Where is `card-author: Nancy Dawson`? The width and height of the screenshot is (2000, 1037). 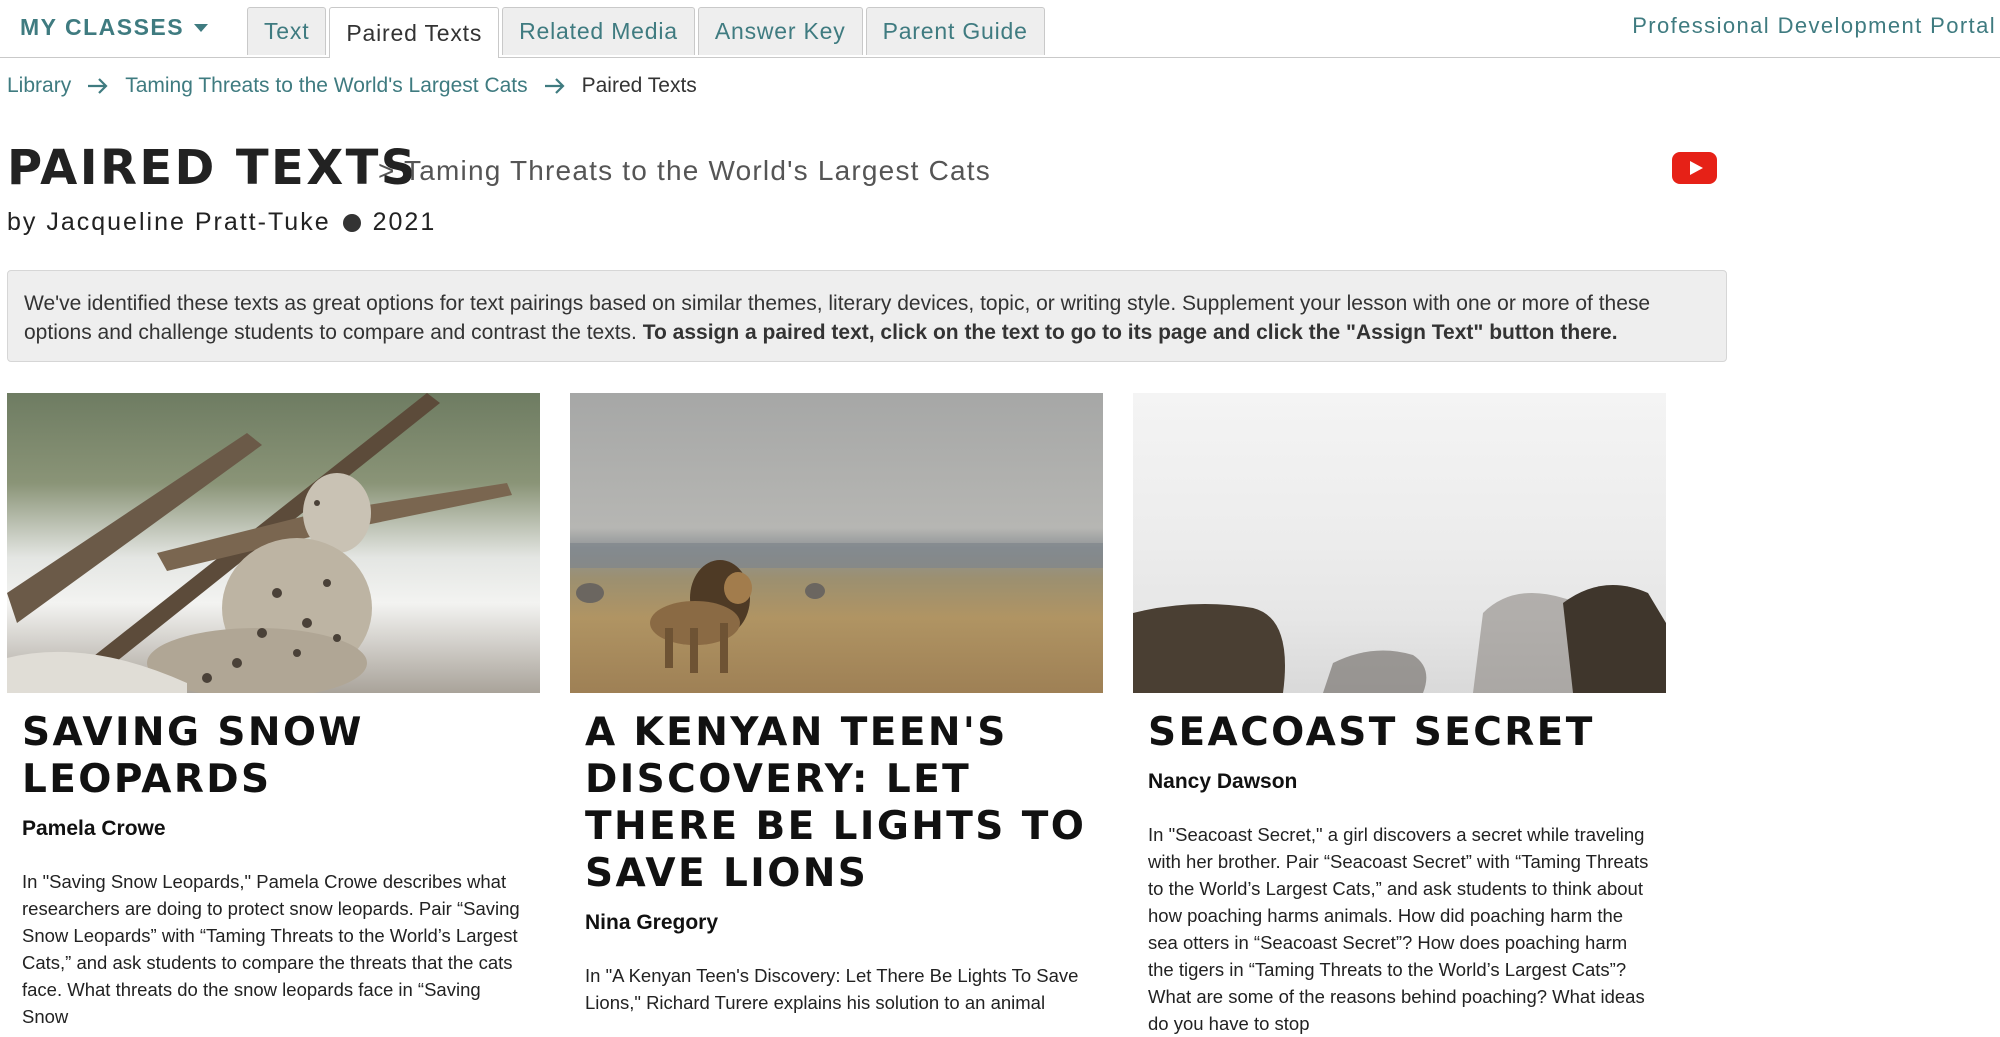 card-author: Nancy Dawson is located at coordinates (1223, 781).